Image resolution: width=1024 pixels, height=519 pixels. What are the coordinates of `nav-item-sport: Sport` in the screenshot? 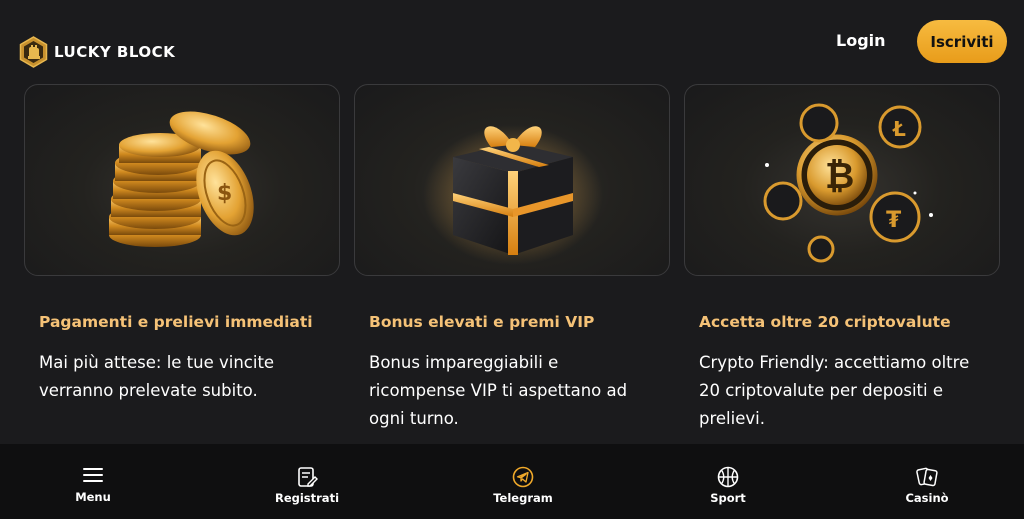 It's located at (728, 481).